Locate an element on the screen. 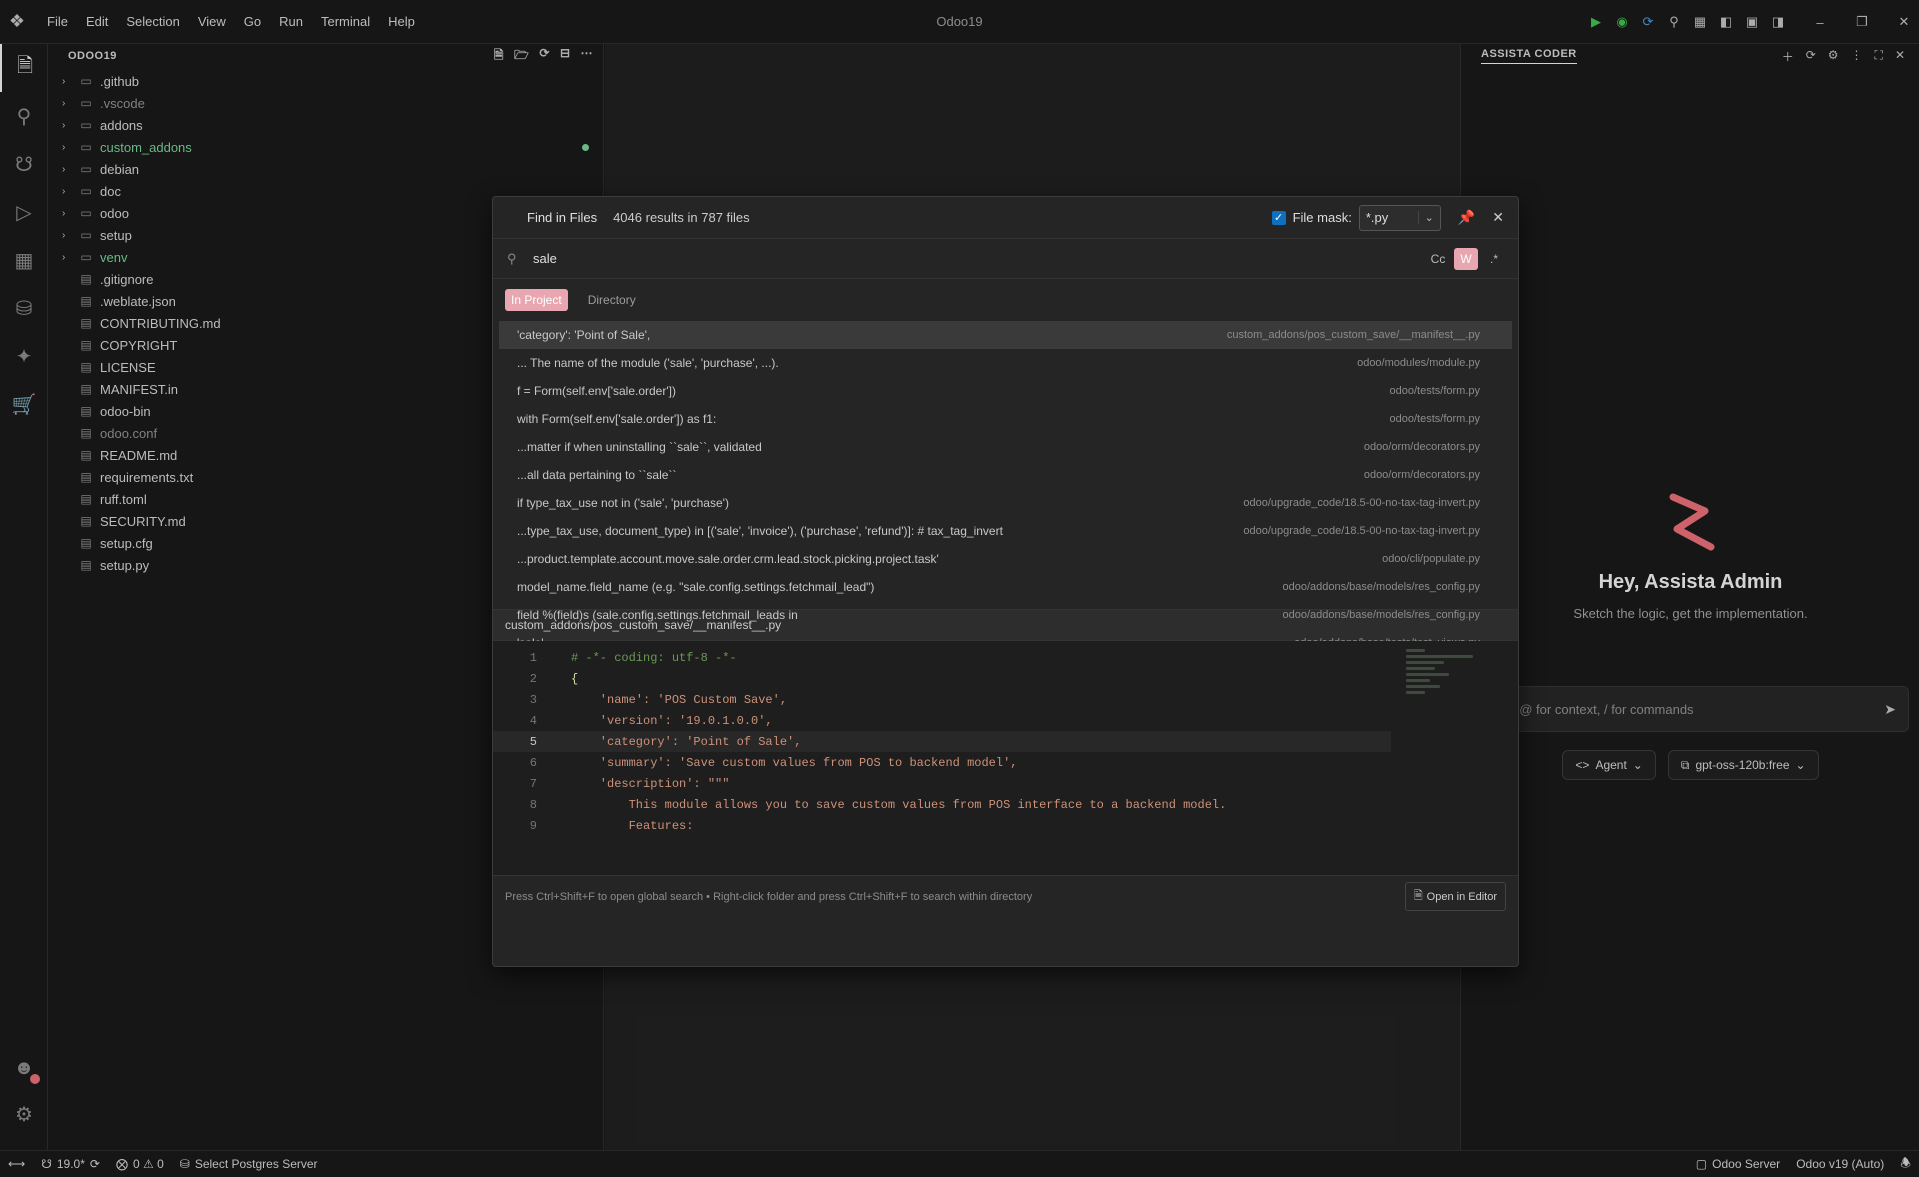 The width and height of the screenshot is (1919, 1177). regex-toggle: .* is located at coordinates (1494, 259).